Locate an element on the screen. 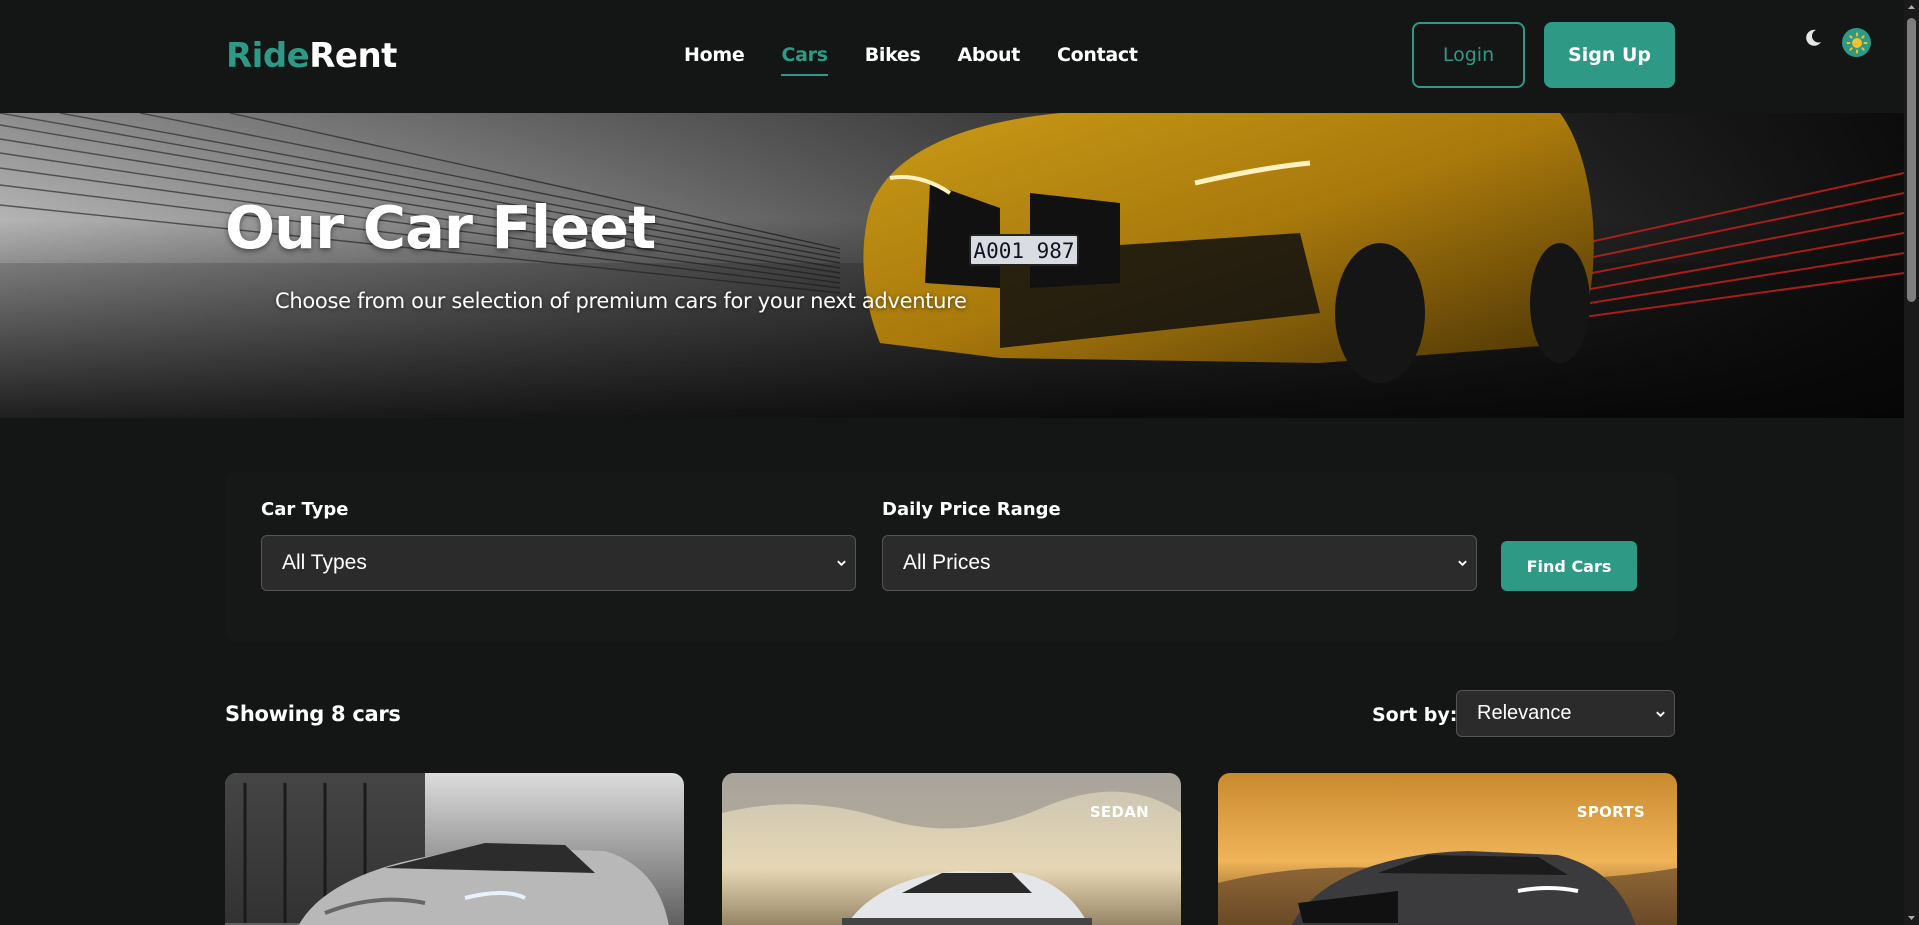 The image size is (1919, 925). price-range-label: Daily Price Range is located at coordinates (971, 509).